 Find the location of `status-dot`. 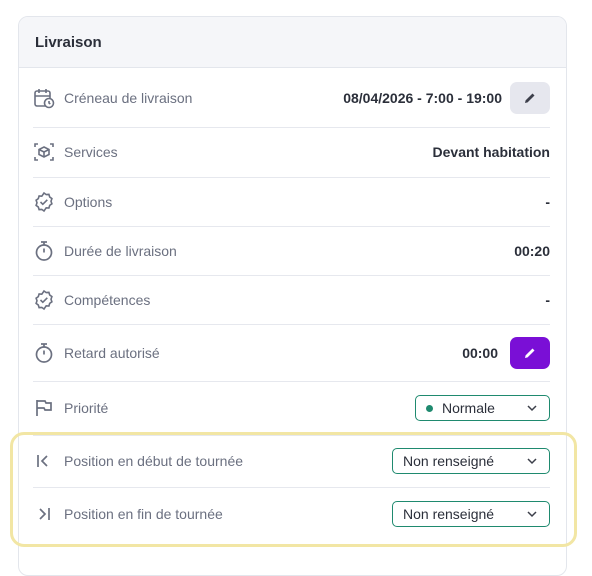

status-dot is located at coordinates (429, 408).